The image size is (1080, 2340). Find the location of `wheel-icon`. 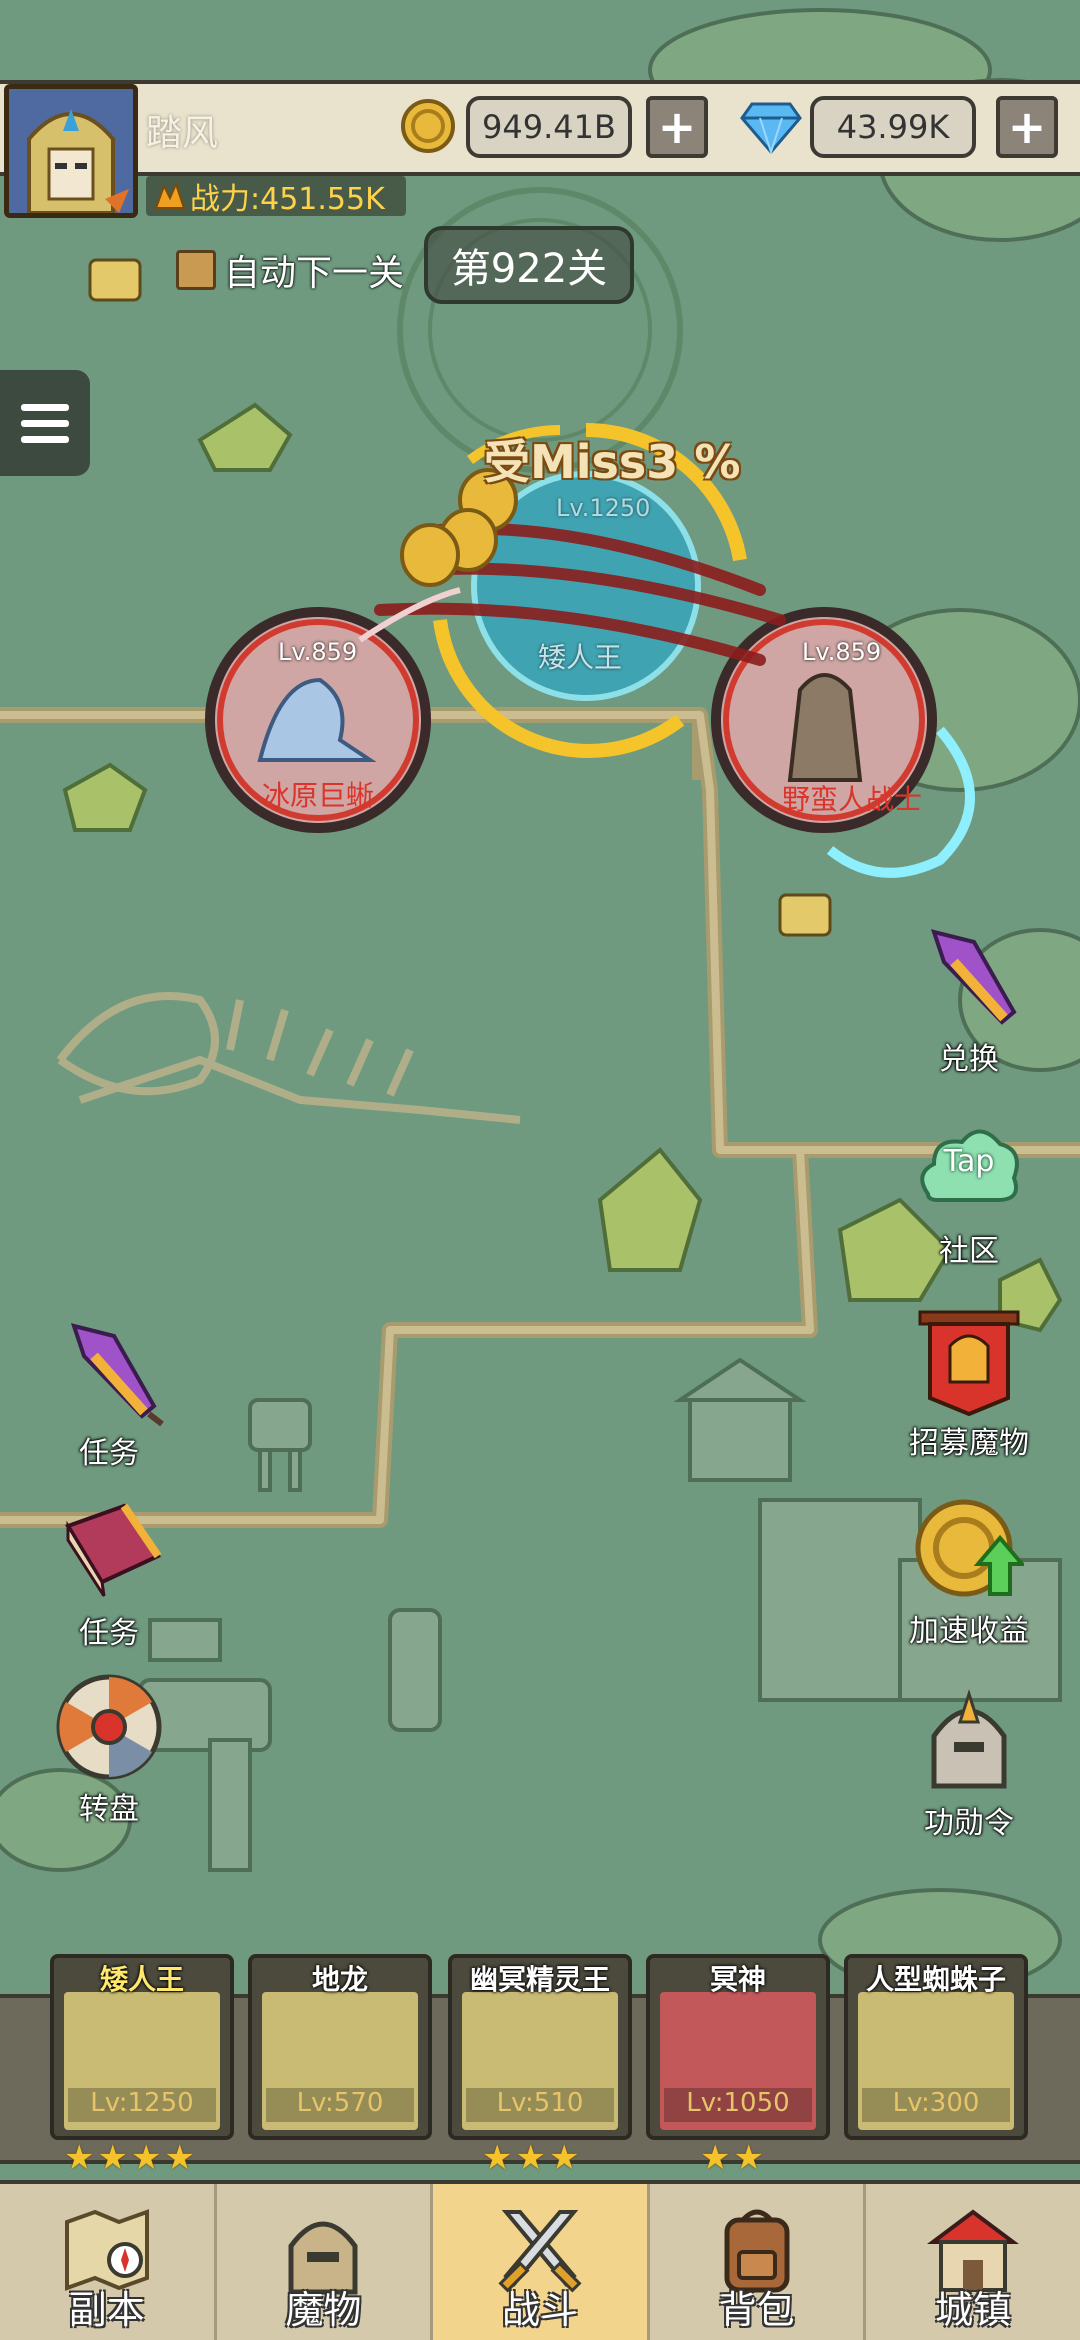

wheel-icon is located at coordinates (109, 1727).